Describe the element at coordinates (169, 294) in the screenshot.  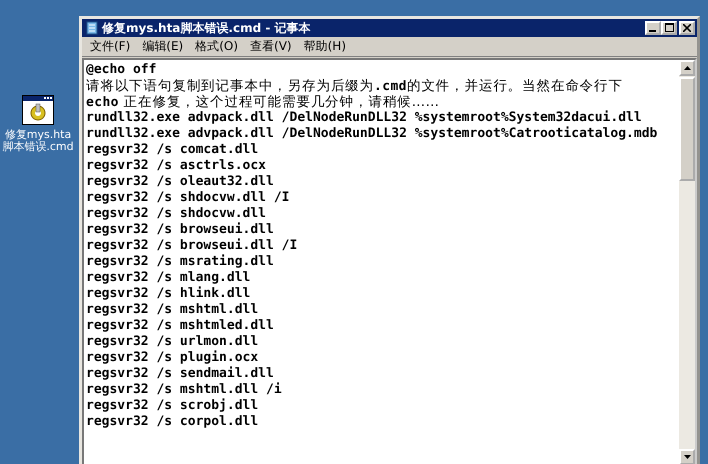
I see `text-line: regsvr32 /s hlink.dll` at that location.